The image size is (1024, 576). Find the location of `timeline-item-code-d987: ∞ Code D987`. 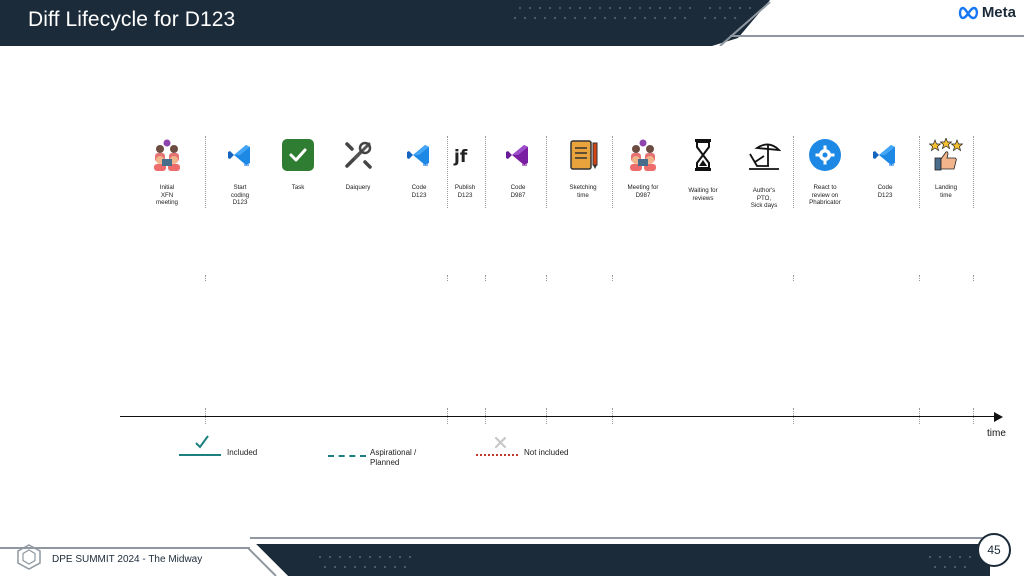

timeline-item-code-d987: ∞ Code D987 is located at coordinates (518, 168).